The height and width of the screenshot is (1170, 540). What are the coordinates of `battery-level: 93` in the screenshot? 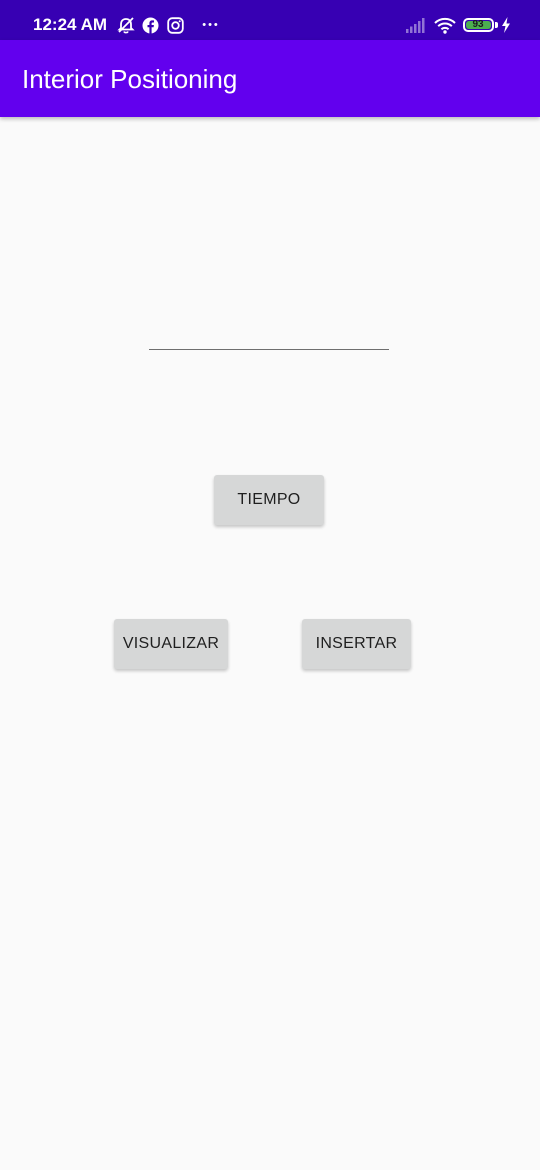 It's located at (478, 24).